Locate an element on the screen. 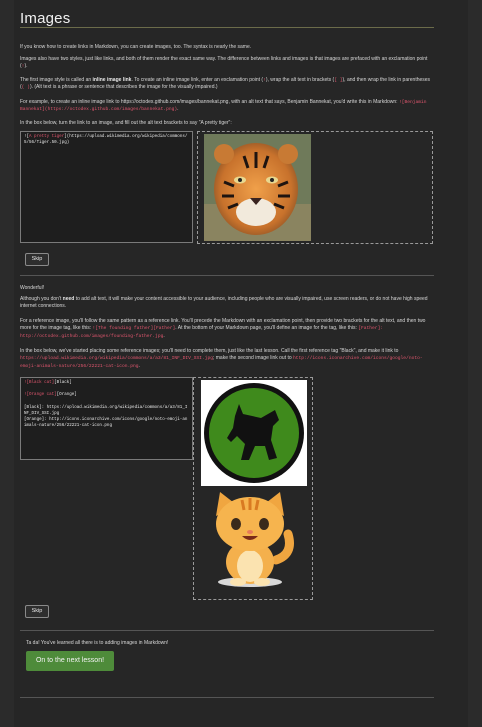 This screenshot has width=482, height=727. skip-button-1: Skip is located at coordinates (37, 259).